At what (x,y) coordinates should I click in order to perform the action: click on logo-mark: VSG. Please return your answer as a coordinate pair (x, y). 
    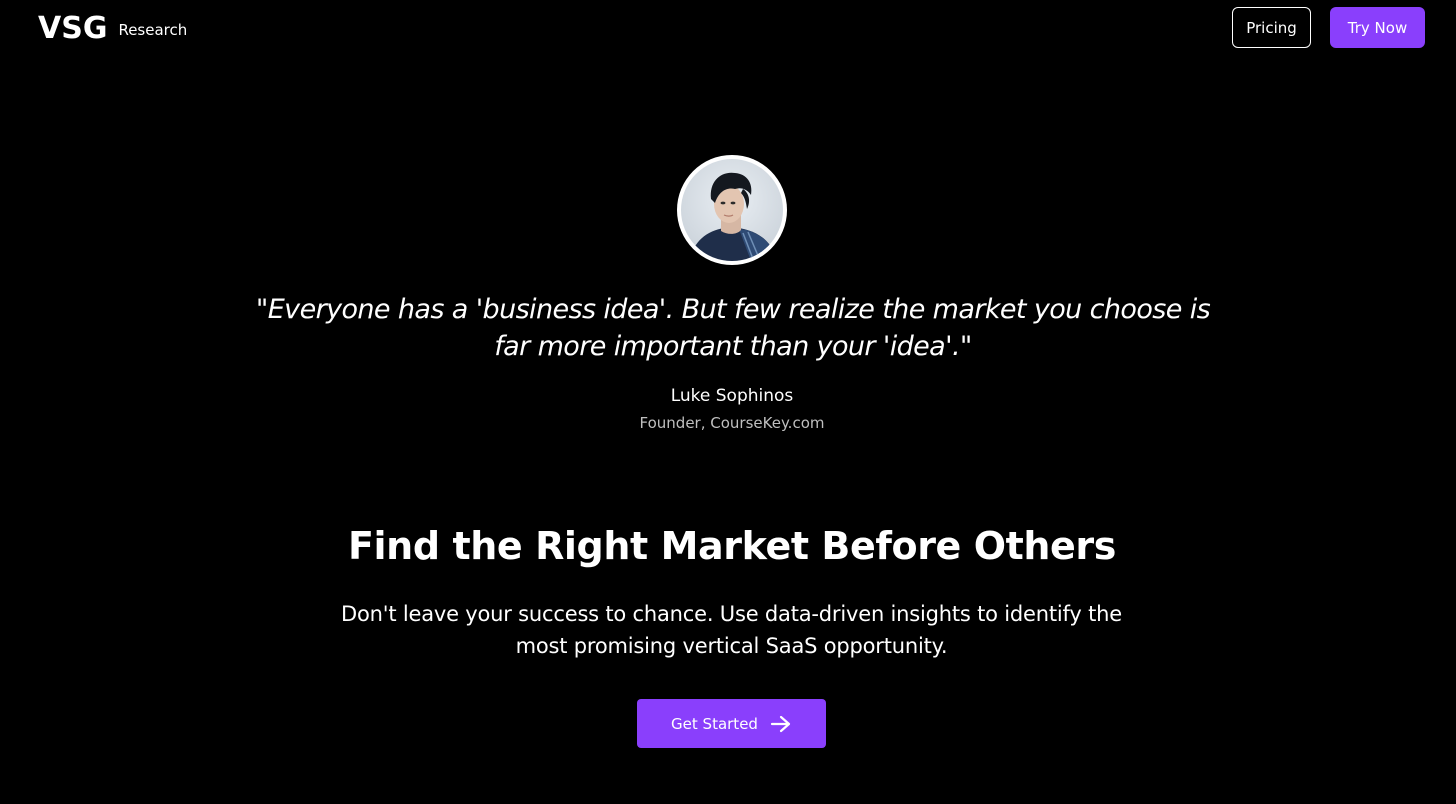
    Looking at the image, I should click on (73, 28).